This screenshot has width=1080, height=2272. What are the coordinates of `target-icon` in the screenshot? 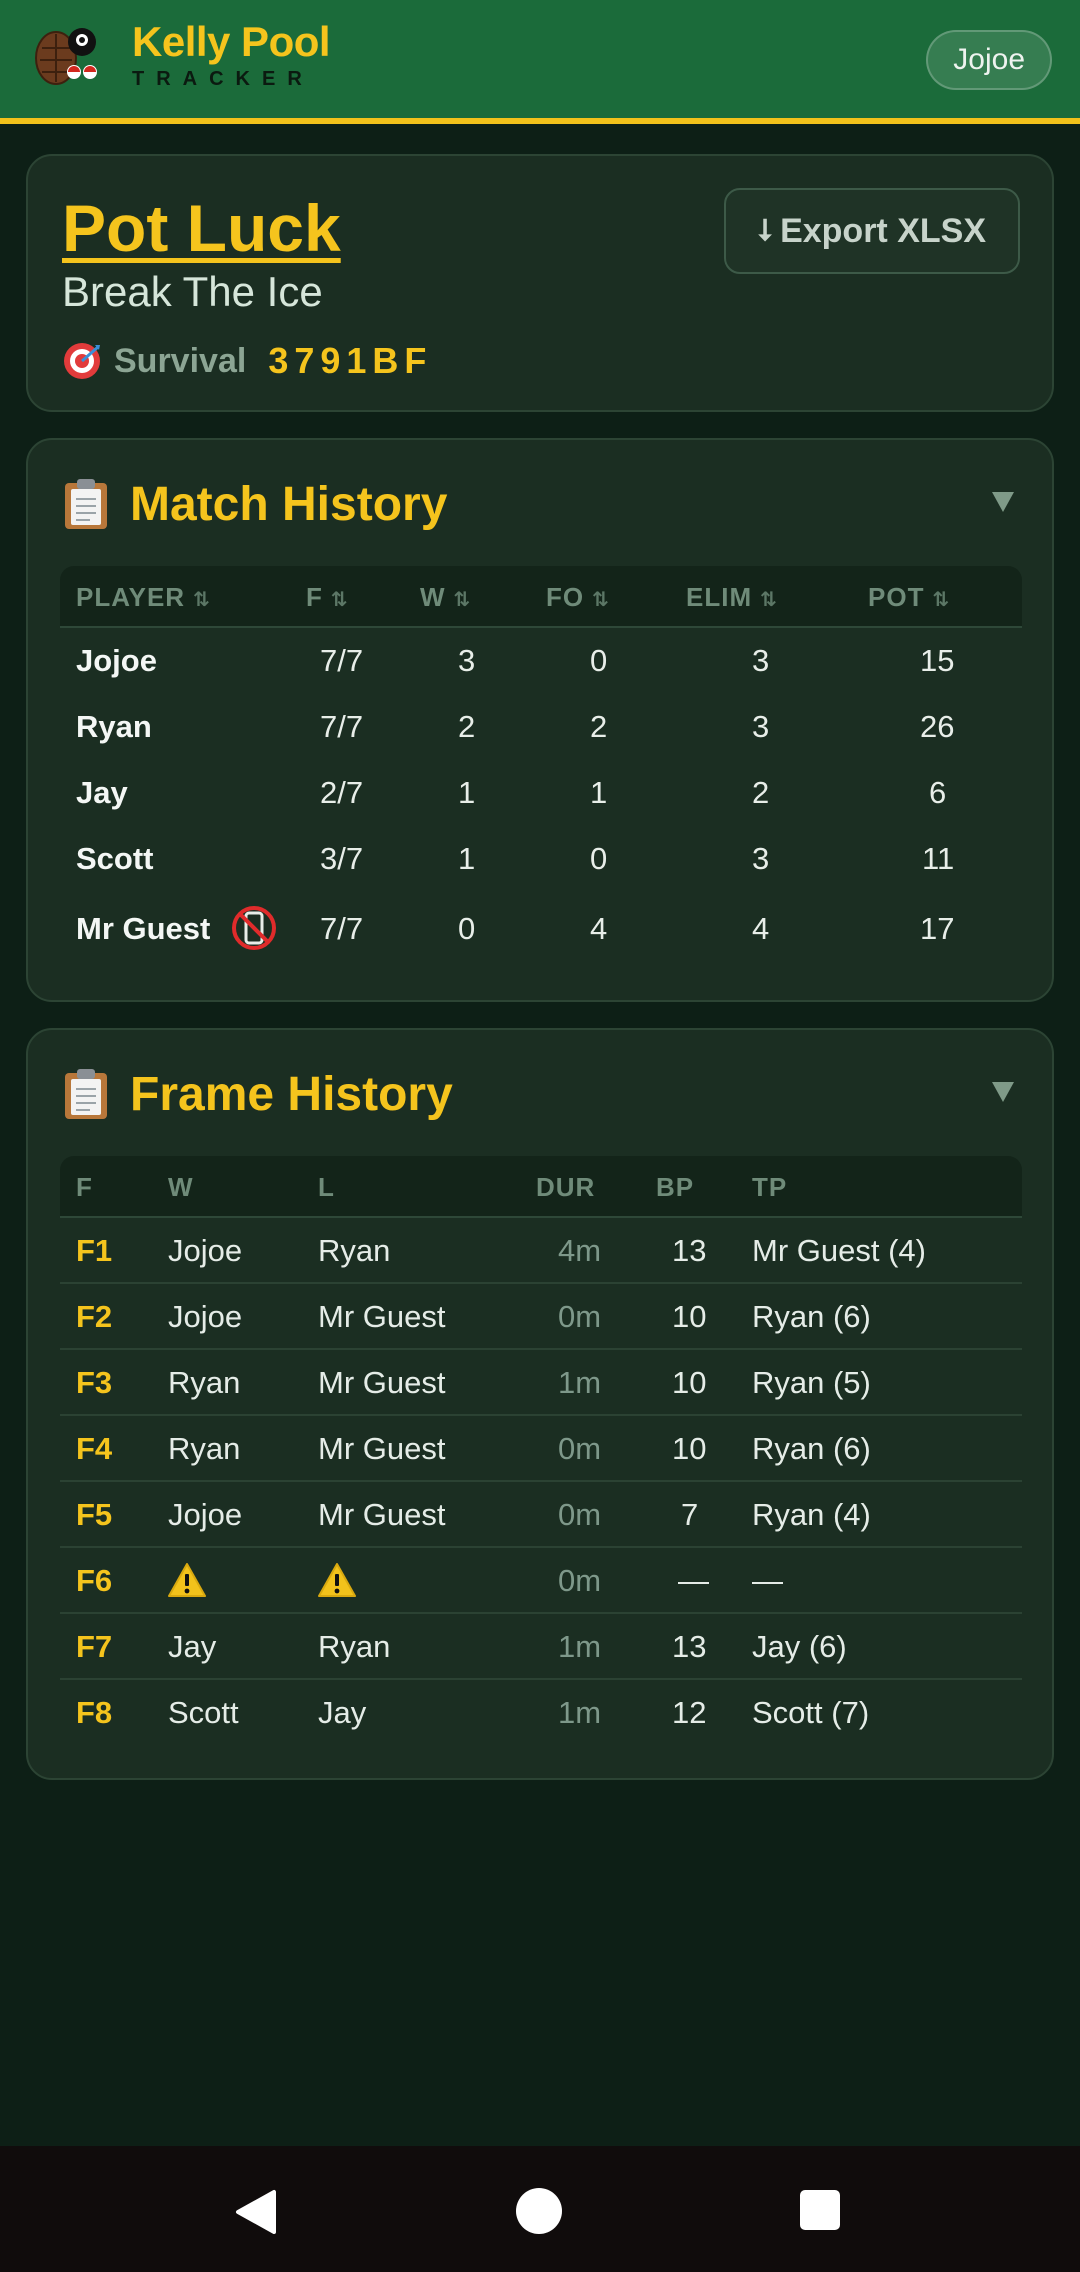 It's located at (82, 361).